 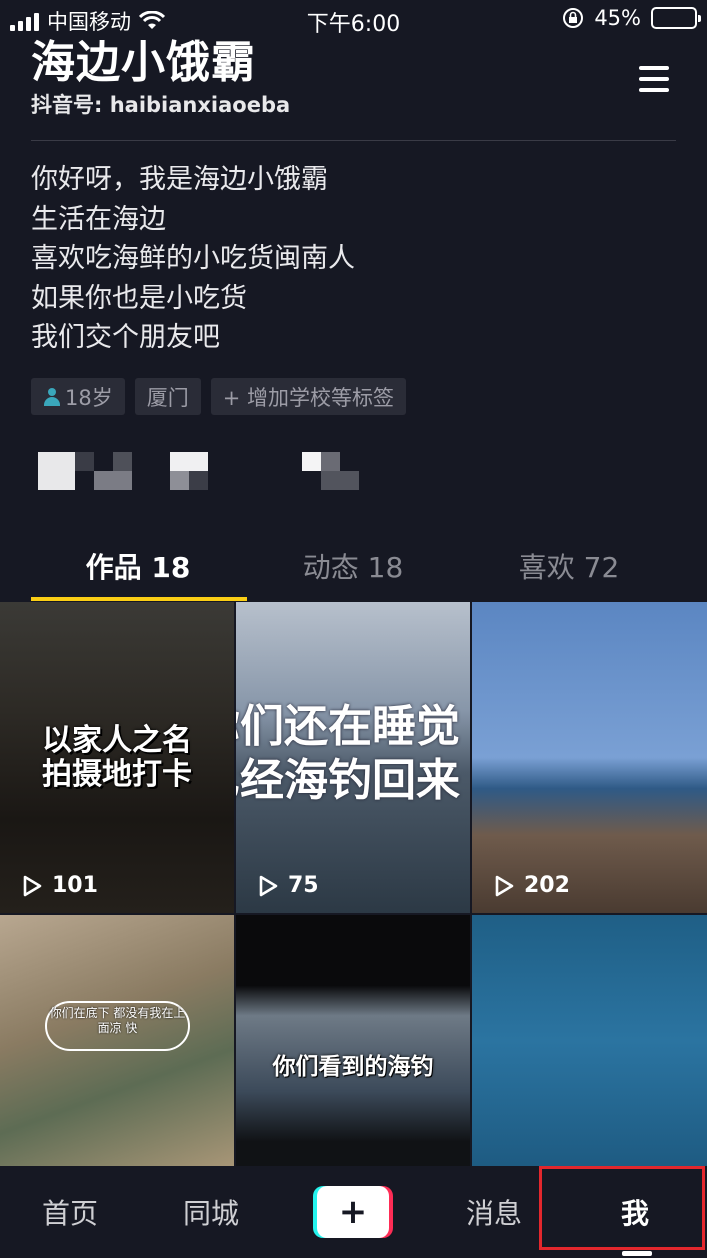 What do you see at coordinates (143, 62) in the screenshot?
I see `profile-name: 海边小饿霸` at bounding box center [143, 62].